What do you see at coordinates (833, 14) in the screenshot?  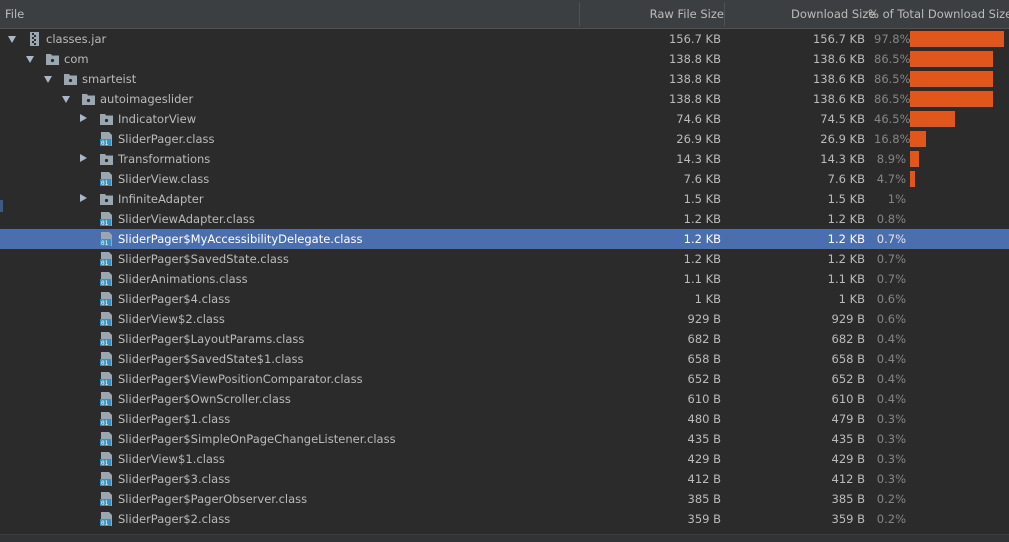 I see `column-header-download-size: Download Size` at bounding box center [833, 14].